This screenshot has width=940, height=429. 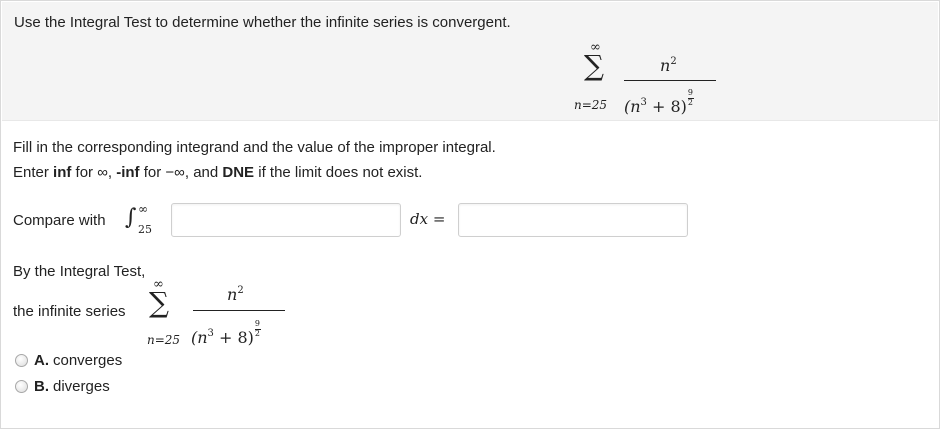 I want to click on dx-label: dx =, so click(x=428, y=219).